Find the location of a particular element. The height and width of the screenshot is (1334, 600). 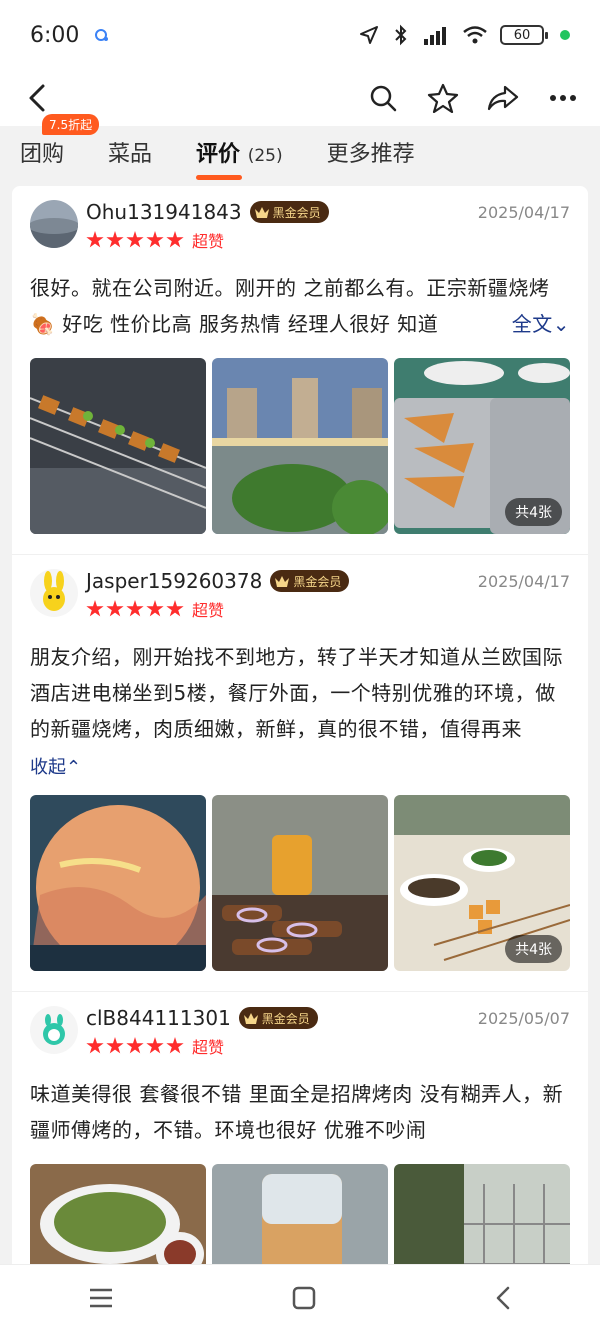

collapse-text-link: 收起⌃ is located at coordinates (300, 766).